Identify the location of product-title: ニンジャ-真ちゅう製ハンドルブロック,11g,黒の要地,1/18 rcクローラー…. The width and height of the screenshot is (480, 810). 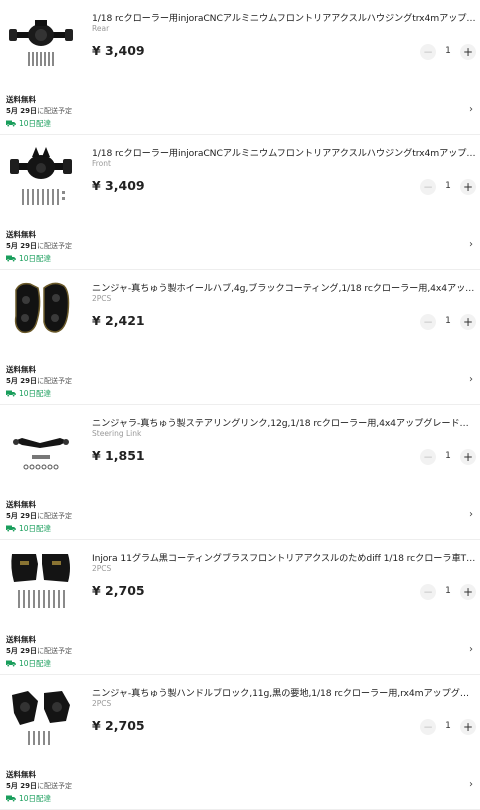
(284, 692).